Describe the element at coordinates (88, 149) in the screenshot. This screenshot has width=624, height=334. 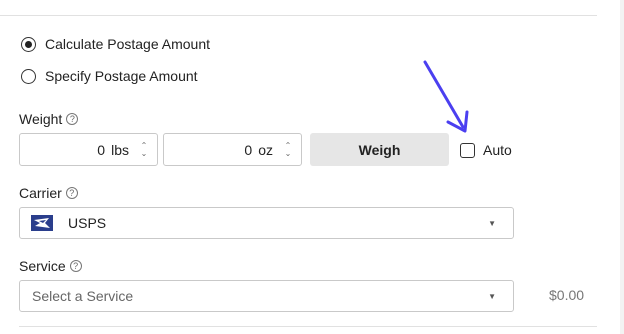
I see `weight-lbs-input: 0 lbs ⌃ ⌄` at that location.